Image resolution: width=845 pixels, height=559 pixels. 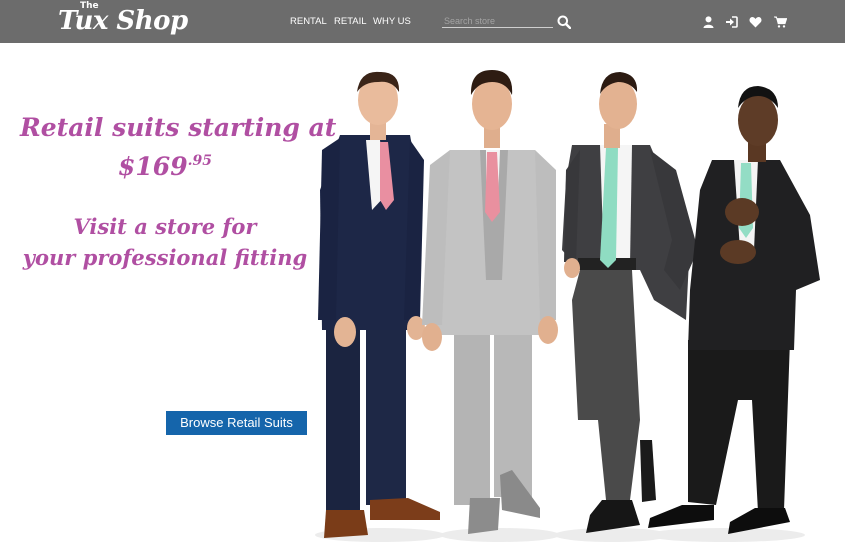 What do you see at coordinates (422, 21) in the screenshot?
I see `site-header: The Tux Shop RENTAL RETAIL WHY US` at bounding box center [422, 21].